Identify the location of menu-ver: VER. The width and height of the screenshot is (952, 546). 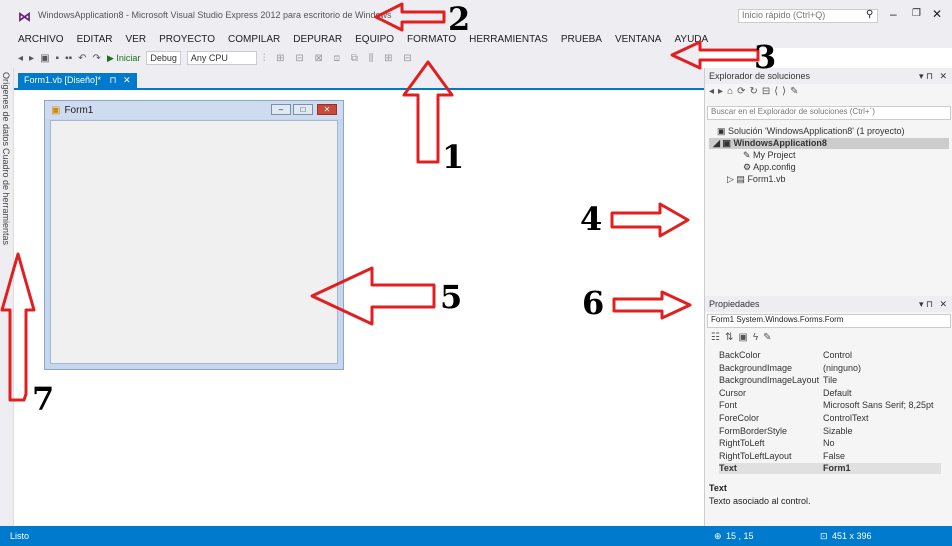
(136, 39).